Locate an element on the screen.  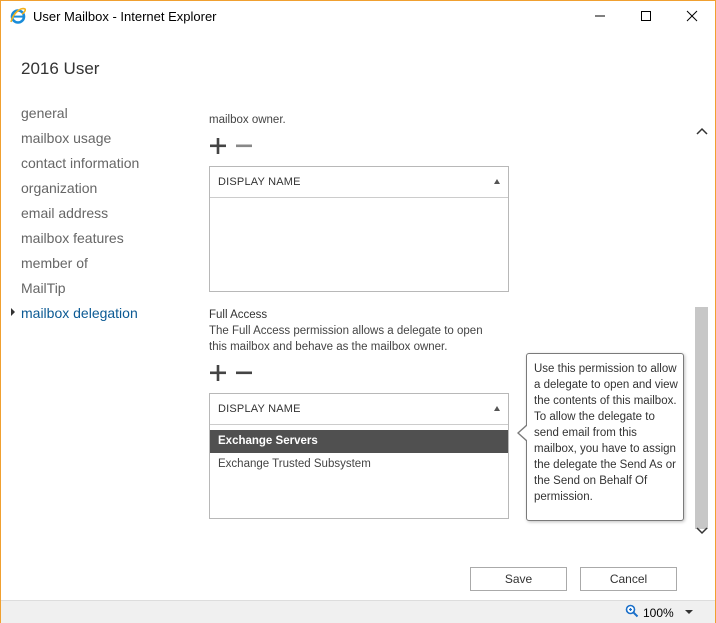
maximize-icon is located at coordinates (646, 16).